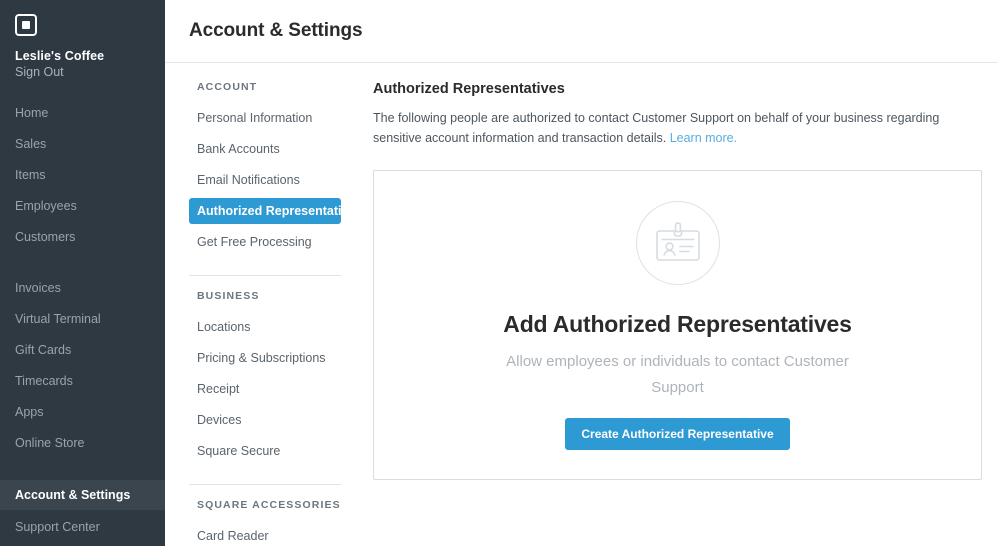  Describe the element at coordinates (82, 113) in the screenshot. I see `sidebar-item-home: Home` at that location.